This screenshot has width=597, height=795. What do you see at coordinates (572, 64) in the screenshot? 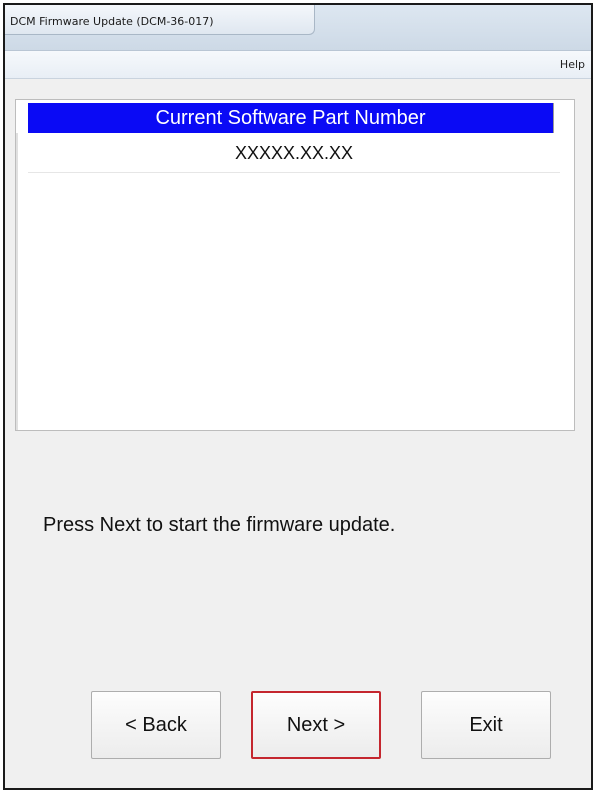
I see `menu-item-help: Help` at bounding box center [572, 64].